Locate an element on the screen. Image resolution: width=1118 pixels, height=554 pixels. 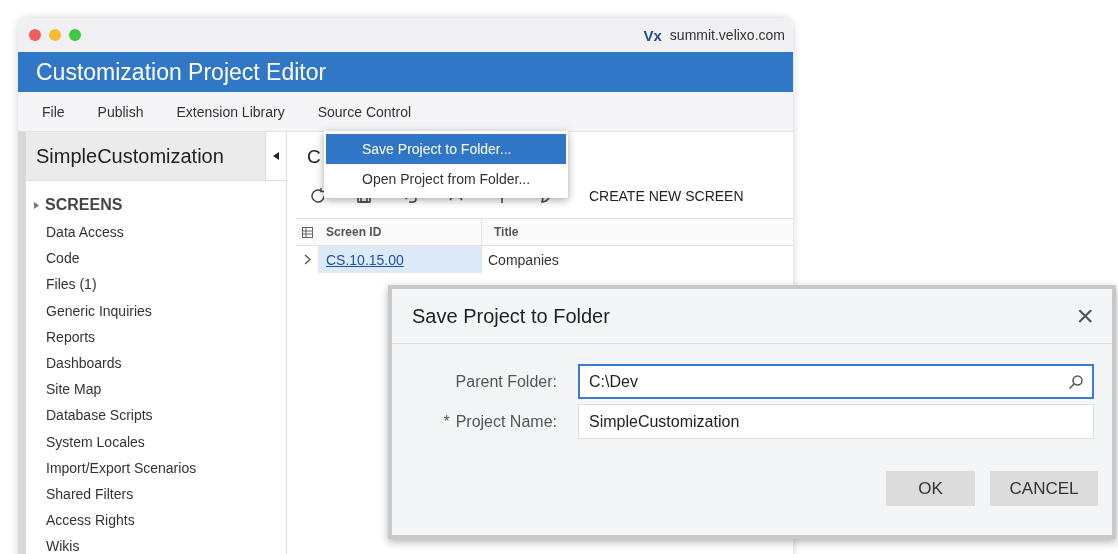
field-label: Parent Folder: is located at coordinates (506, 381).